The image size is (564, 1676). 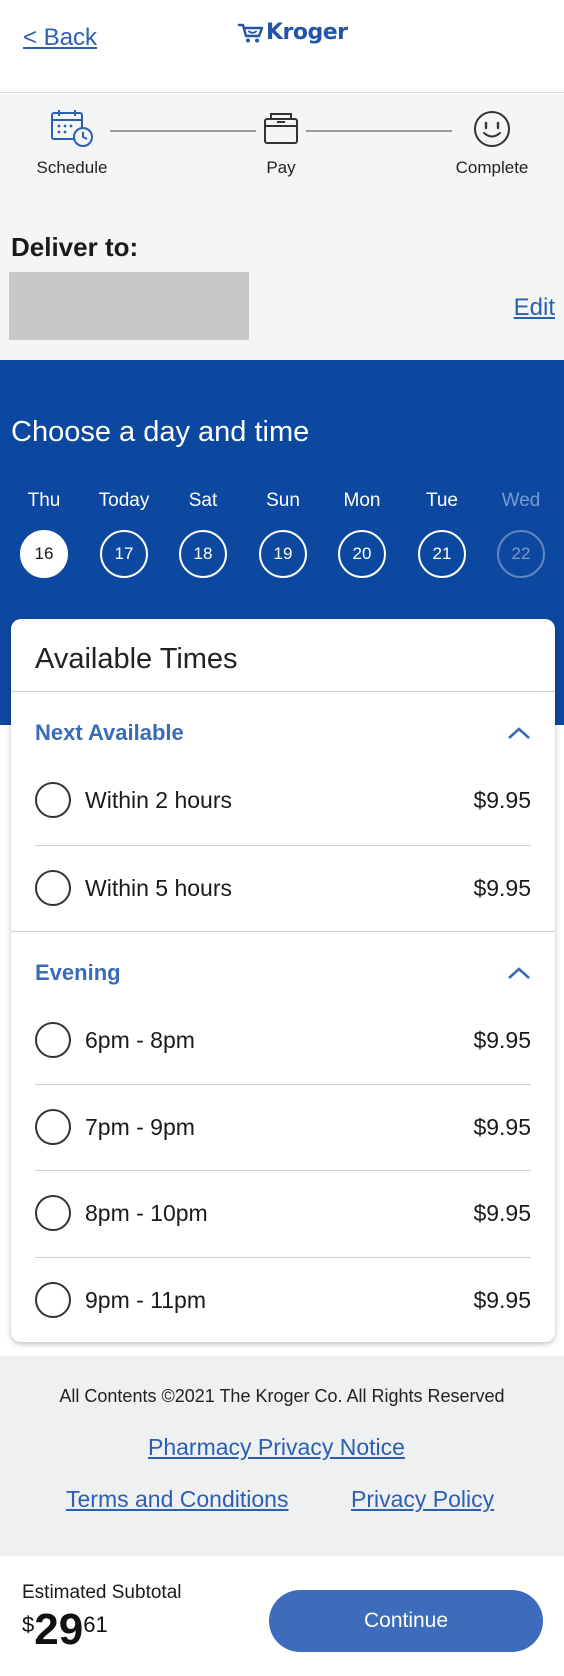 What do you see at coordinates (492, 167) in the screenshot?
I see `step-label: Complete` at bounding box center [492, 167].